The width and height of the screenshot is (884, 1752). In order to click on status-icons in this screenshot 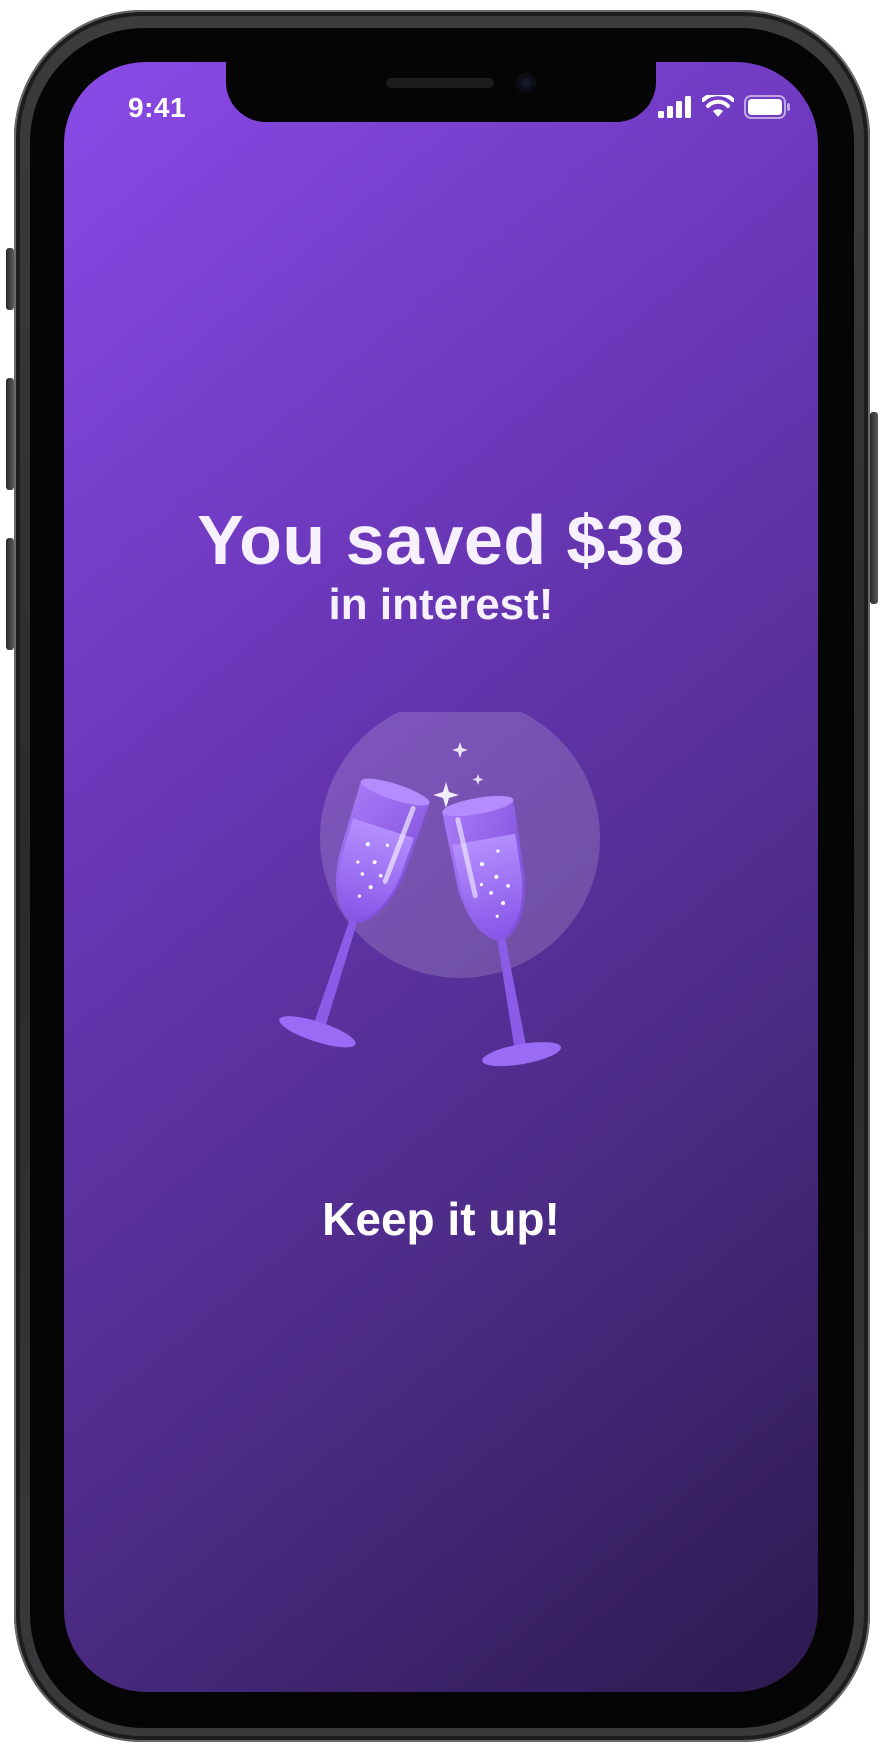, I will do `click(719, 108)`.